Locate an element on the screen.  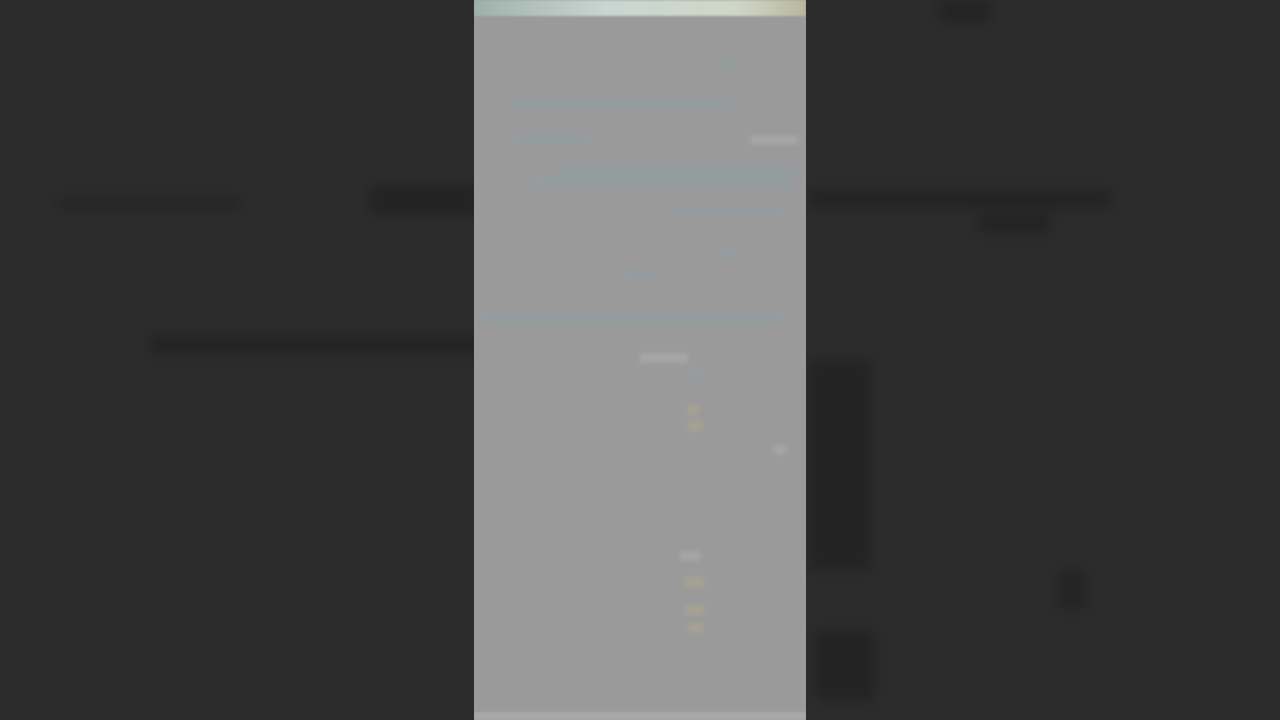
status-bar is located at coordinates (640, 8).